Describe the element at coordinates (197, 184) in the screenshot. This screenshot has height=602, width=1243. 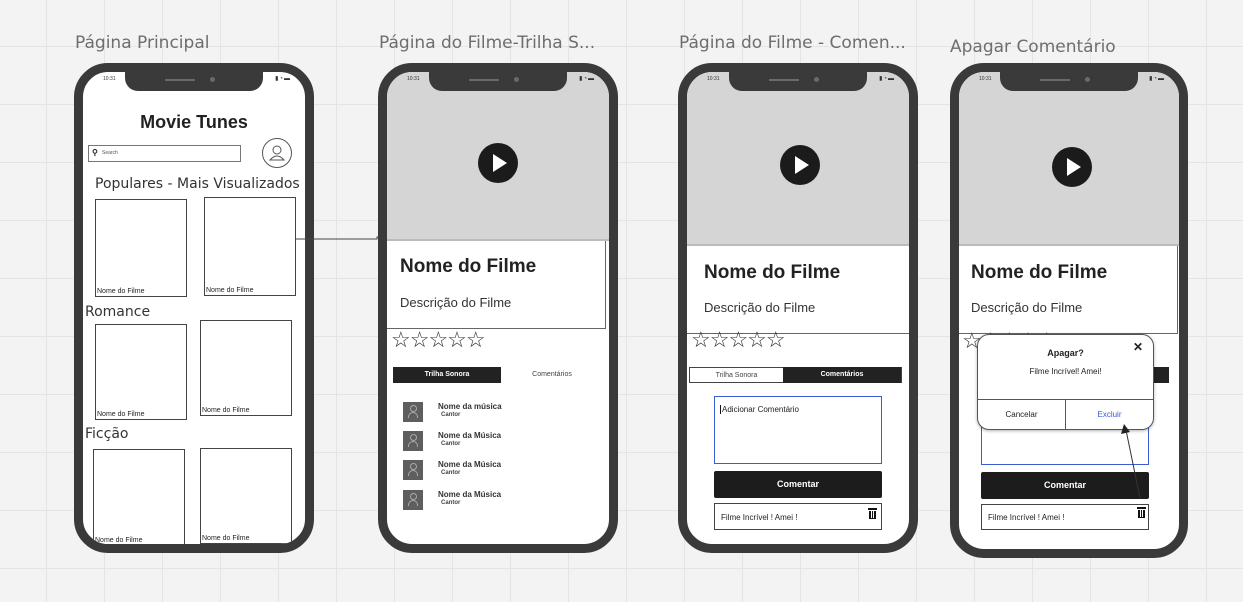
I see `section-popular: Populares - Mais Visualizados` at that location.